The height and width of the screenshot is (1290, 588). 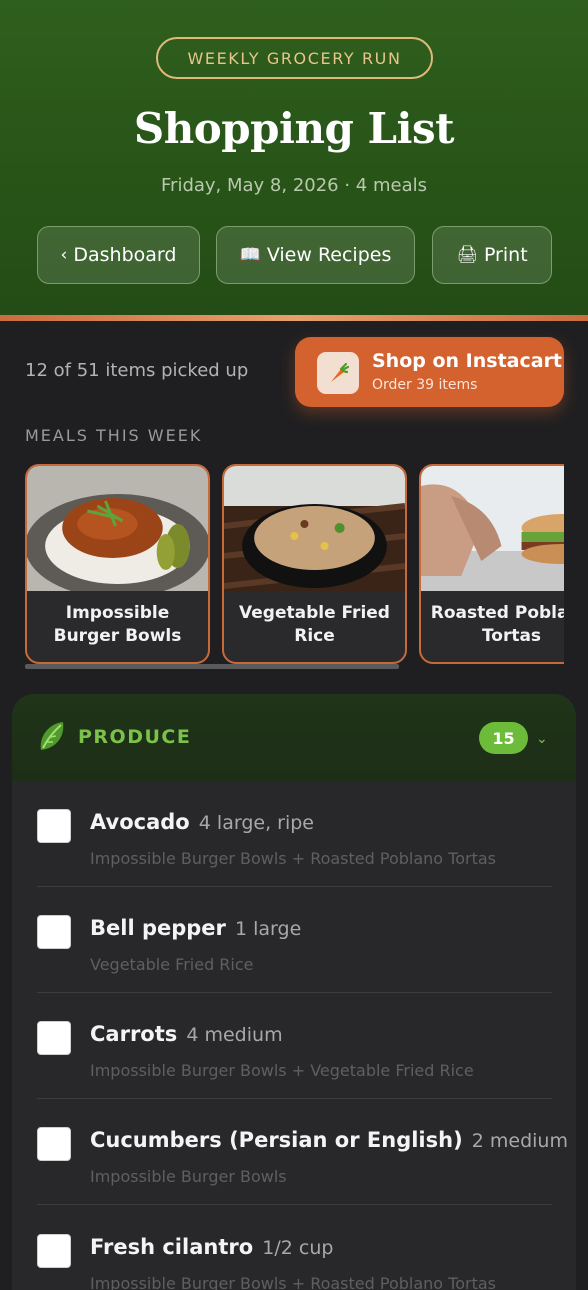 I want to click on chevron-left-icon: ‹, so click(x=64, y=255).